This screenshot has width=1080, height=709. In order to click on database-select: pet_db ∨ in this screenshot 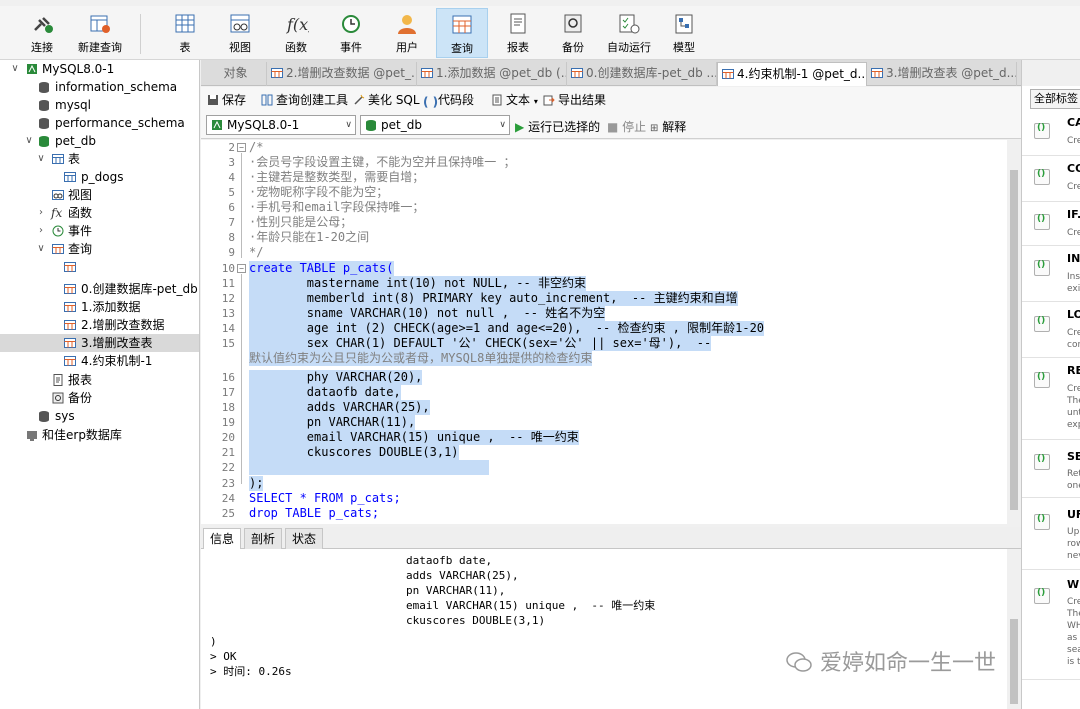, I will do `click(435, 125)`.